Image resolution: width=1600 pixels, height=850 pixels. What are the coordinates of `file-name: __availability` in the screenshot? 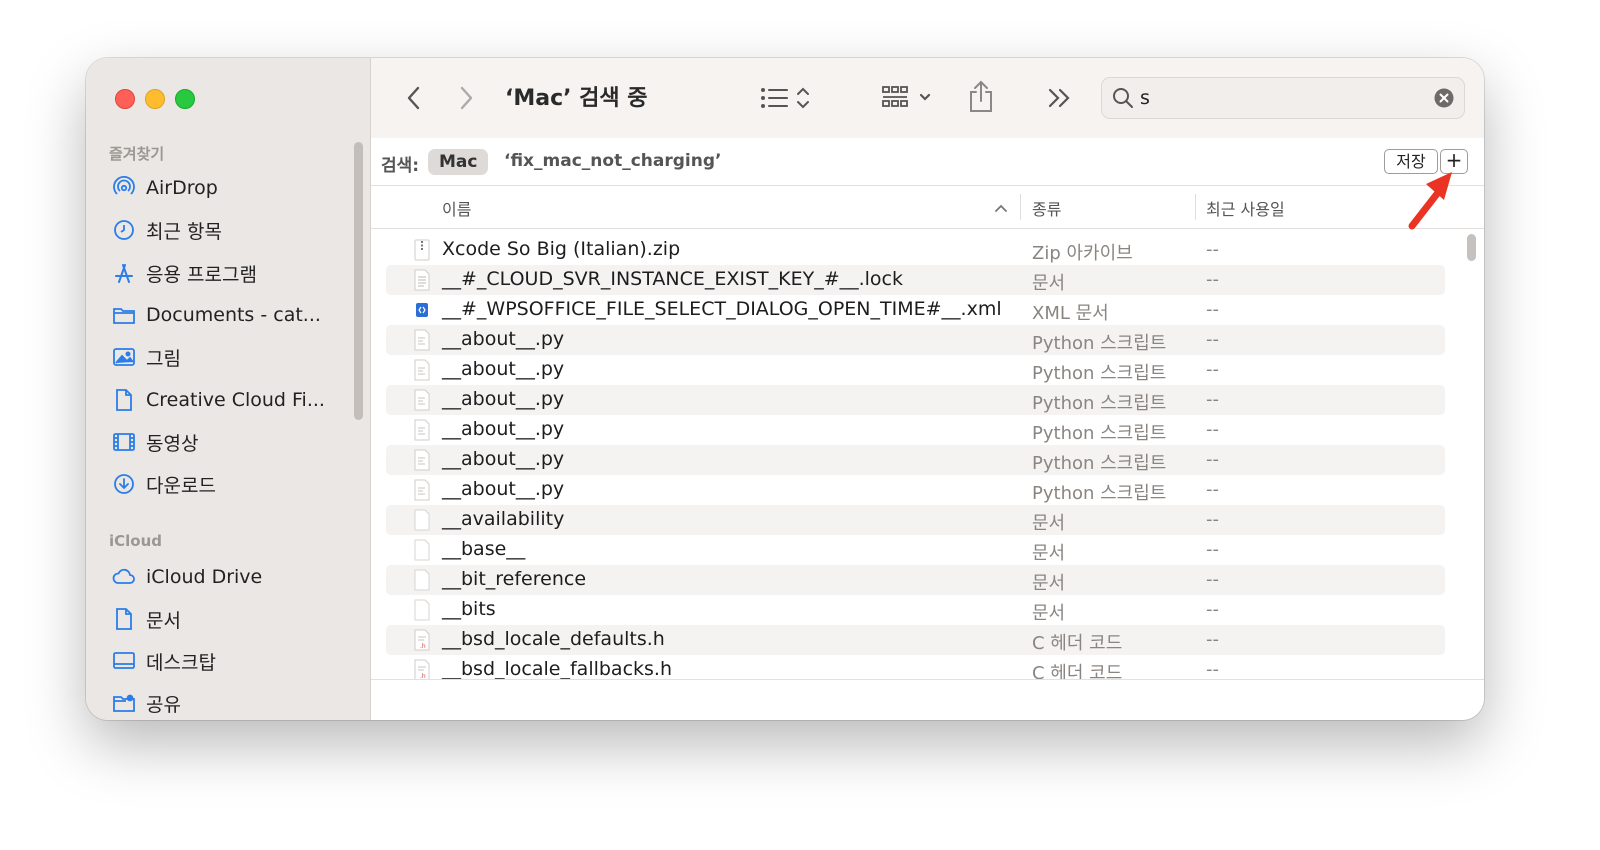 It's located at (503, 519).